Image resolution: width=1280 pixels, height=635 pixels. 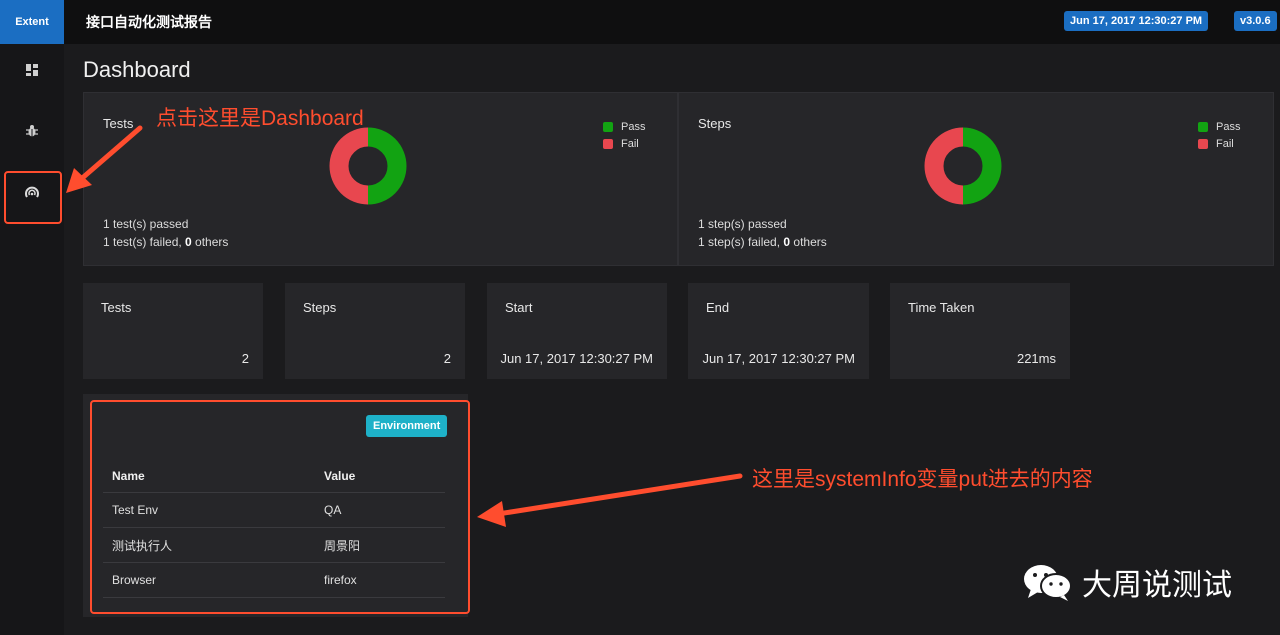 What do you see at coordinates (104, 159) in the screenshot?
I see `arrow-to-gauge` at bounding box center [104, 159].